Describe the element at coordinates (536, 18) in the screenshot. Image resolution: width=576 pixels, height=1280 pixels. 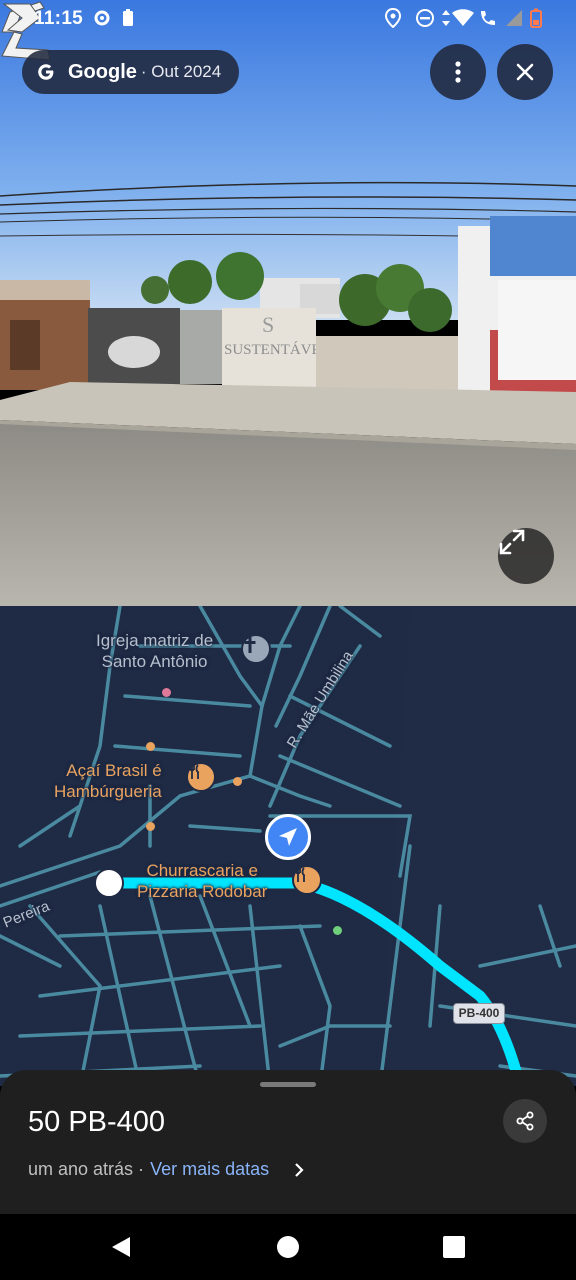
I see `battery-icon` at that location.